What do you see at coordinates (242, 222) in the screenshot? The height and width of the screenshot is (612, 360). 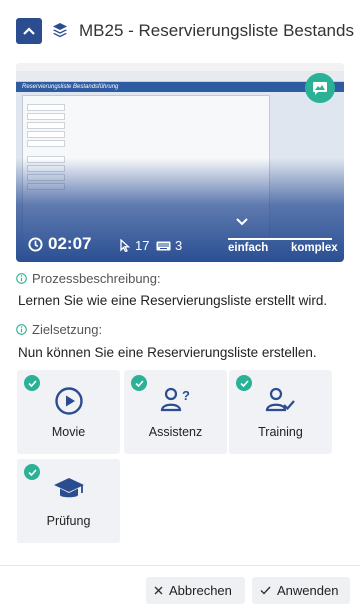 I see `chevron-down-icon` at bounding box center [242, 222].